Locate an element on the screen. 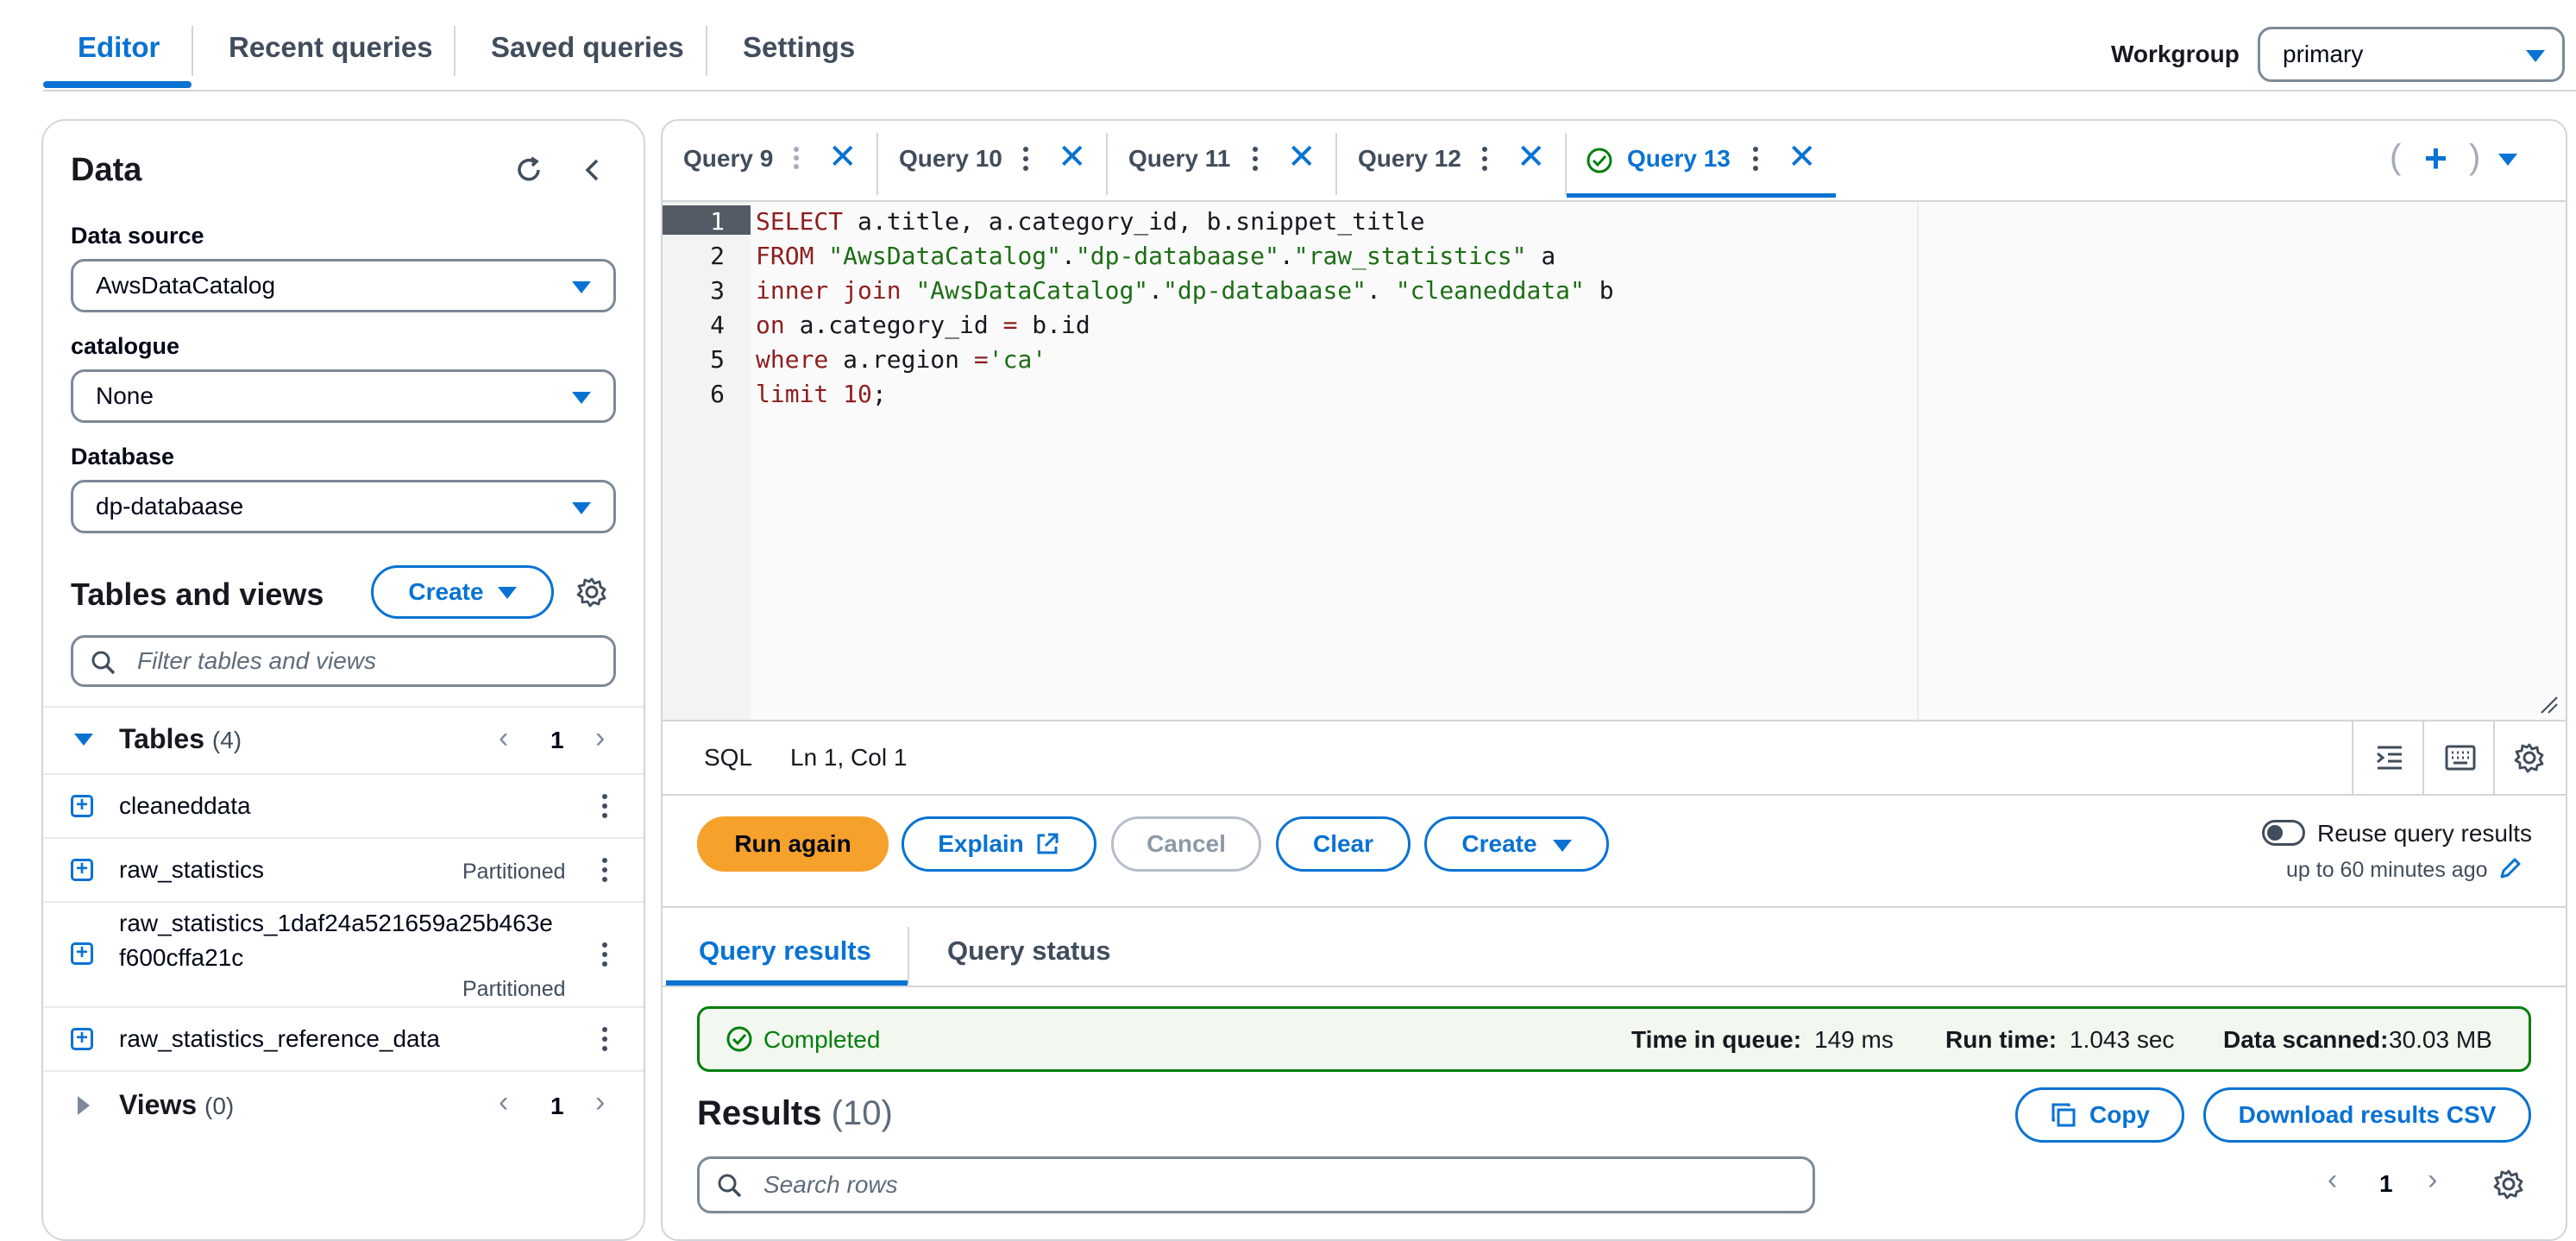 The height and width of the screenshot is (1241, 2576). search-icon is located at coordinates (730, 1186).